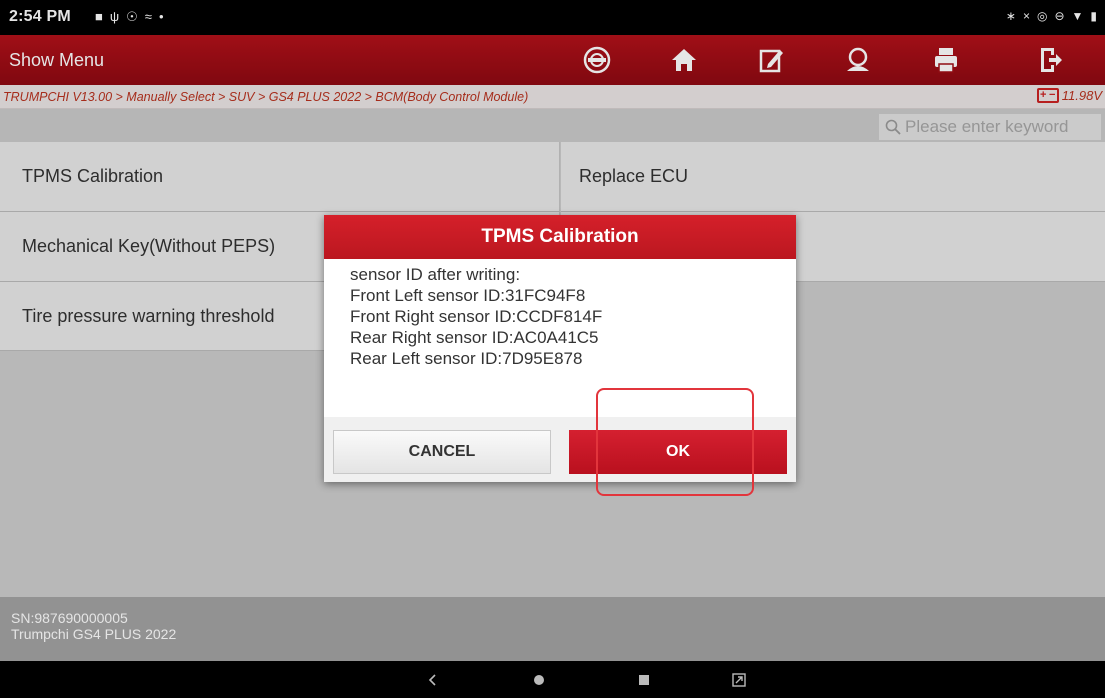 The image size is (1105, 698). What do you see at coordinates (552, 629) in the screenshot?
I see `vehicle-info-footer: SN:987690000005 Trumpchi GS4 PLUS 2022` at bounding box center [552, 629].